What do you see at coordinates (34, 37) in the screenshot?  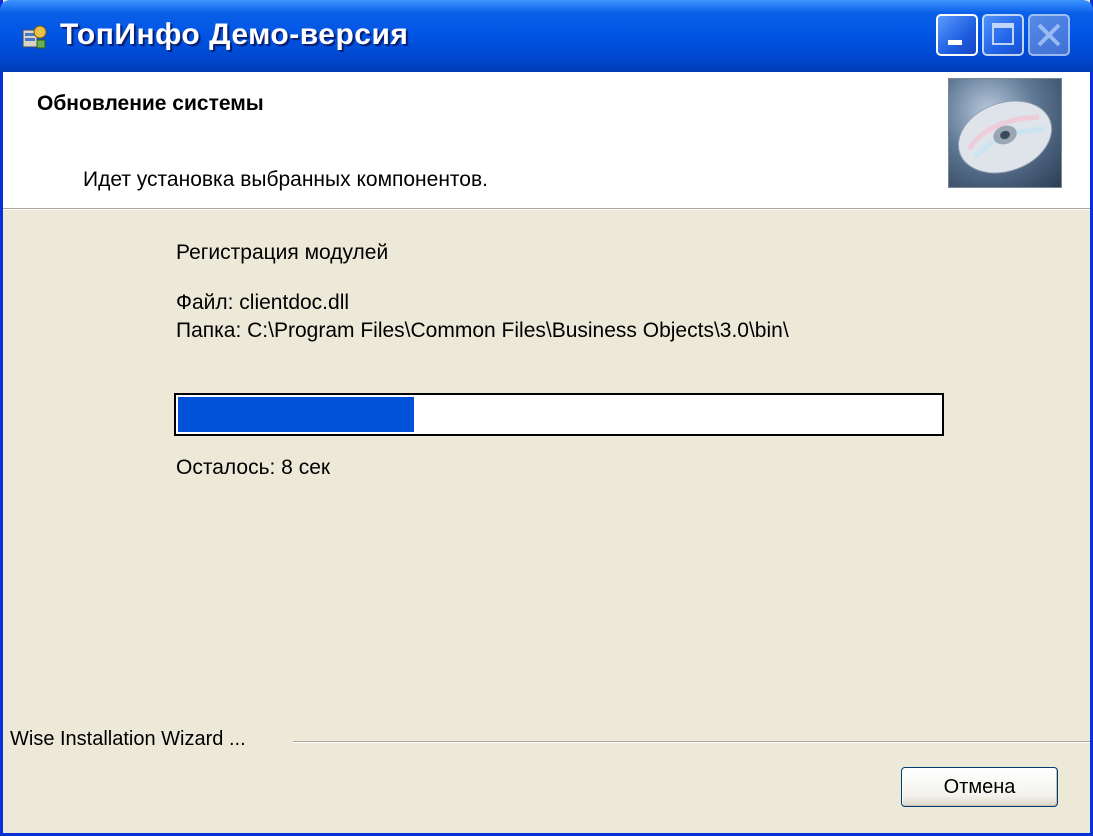 I see `installer-icon` at bounding box center [34, 37].